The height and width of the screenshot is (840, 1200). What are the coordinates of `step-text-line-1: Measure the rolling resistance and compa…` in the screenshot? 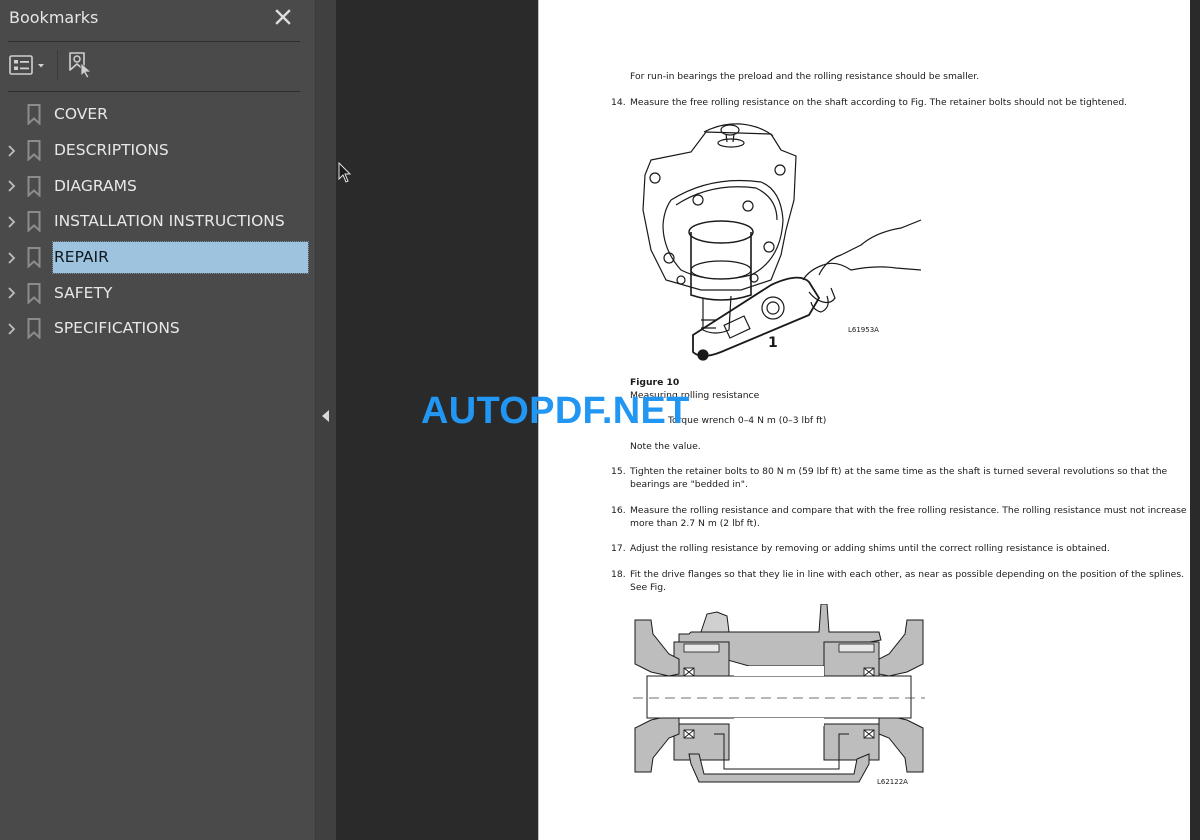 It's located at (908, 510).